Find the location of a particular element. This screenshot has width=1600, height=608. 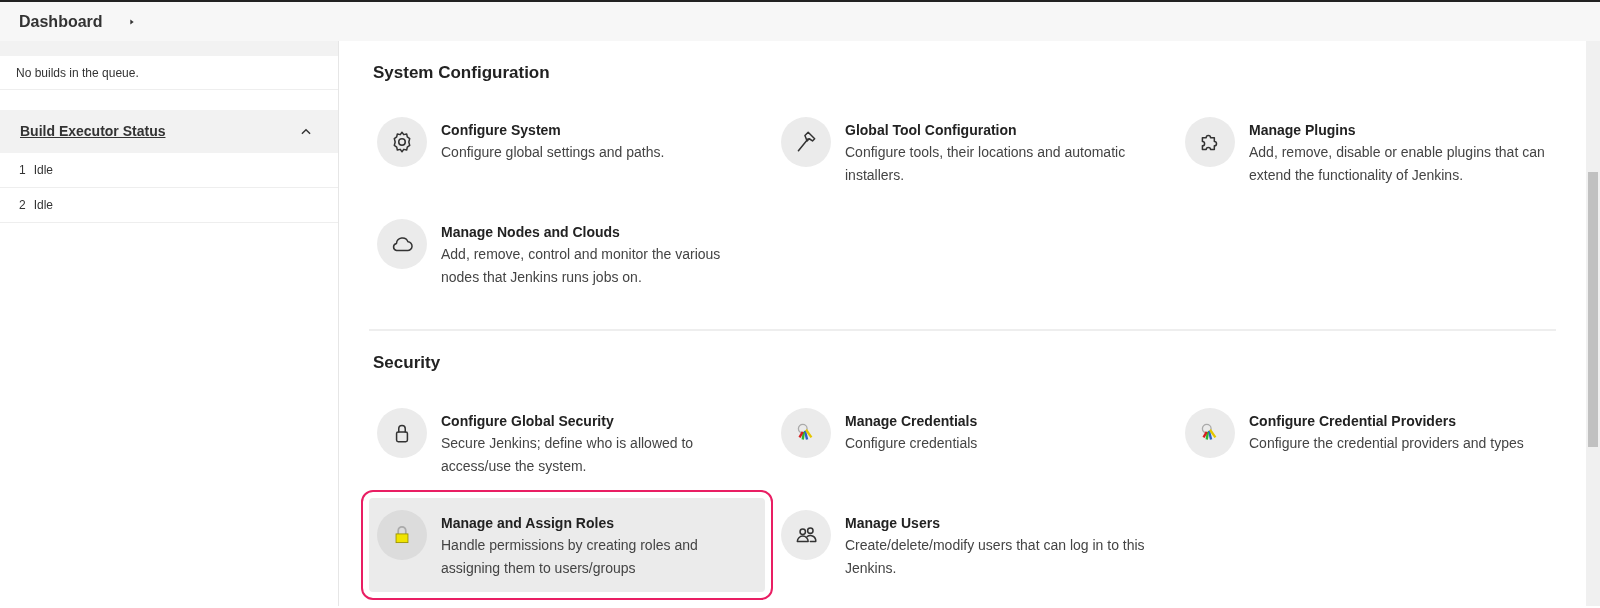

item-description: Add, remove, control and monitor the various nodes that Jenkins runs jobs on. is located at coordinates (581, 266).